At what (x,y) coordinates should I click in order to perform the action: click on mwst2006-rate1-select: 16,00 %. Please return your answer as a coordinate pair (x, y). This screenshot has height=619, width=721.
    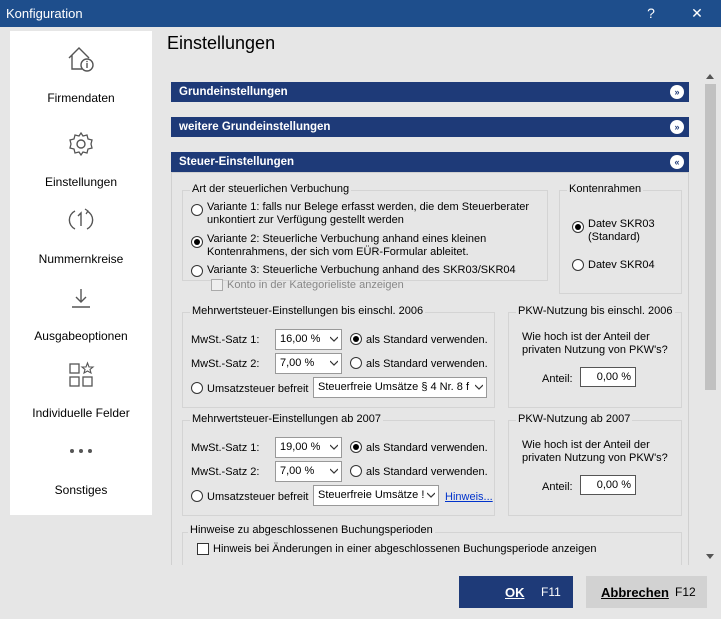
    Looking at the image, I should click on (308, 339).